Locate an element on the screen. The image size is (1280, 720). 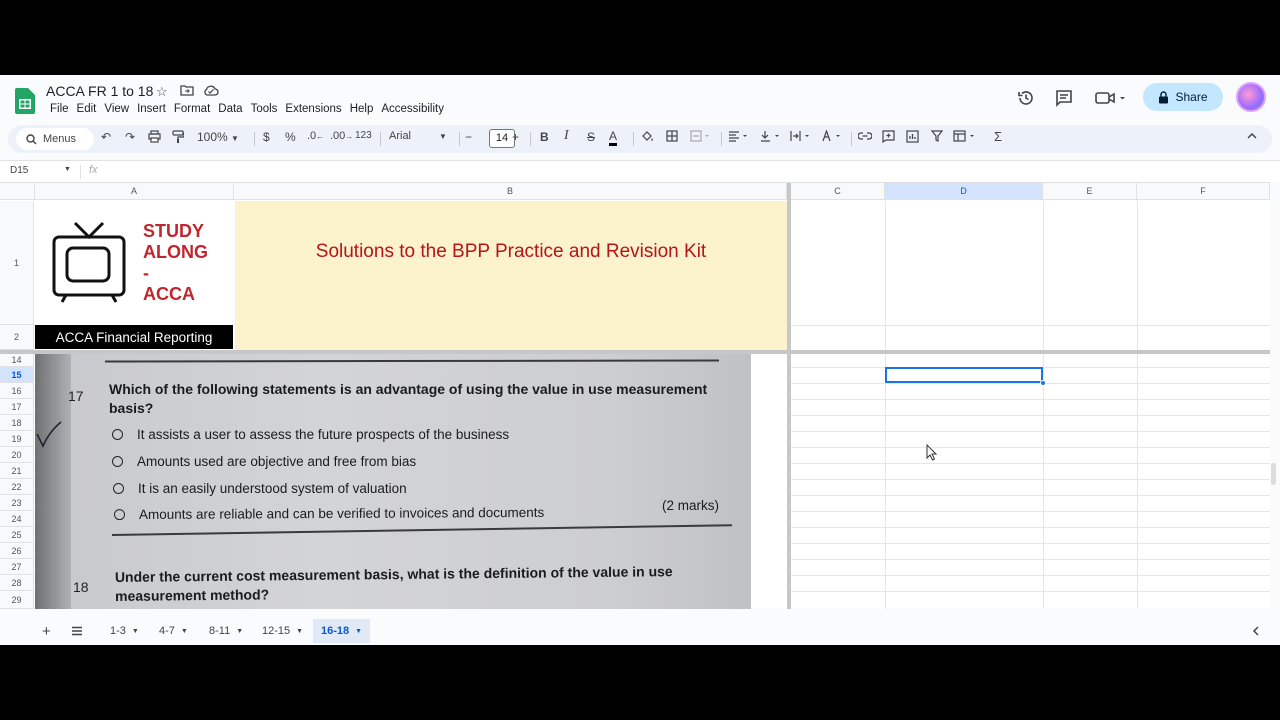
menu-view: View is located at coordinates (116, 109).